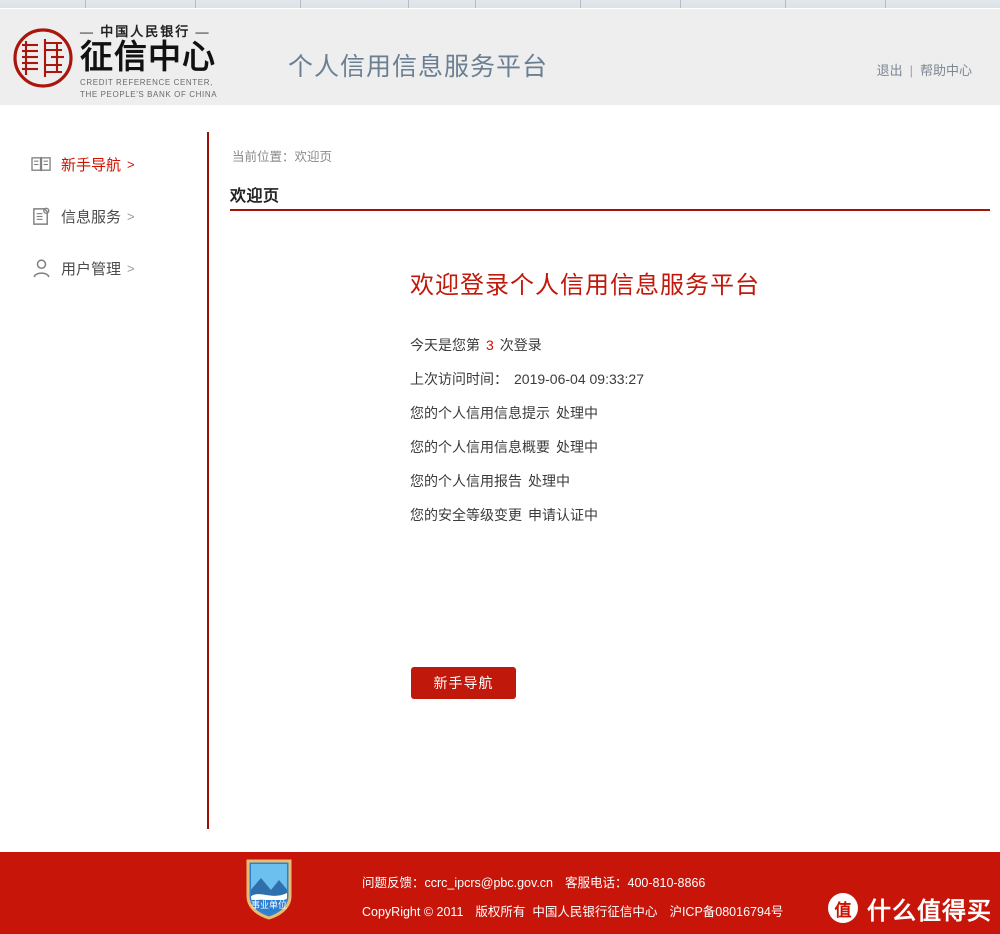 The width and height of the screenshot is (1000, 934). What do you see at coordinates (459, 379) in the screenshot?
I see `last-visit-label: 上次访问时间：` at bounding box center [459, 379].